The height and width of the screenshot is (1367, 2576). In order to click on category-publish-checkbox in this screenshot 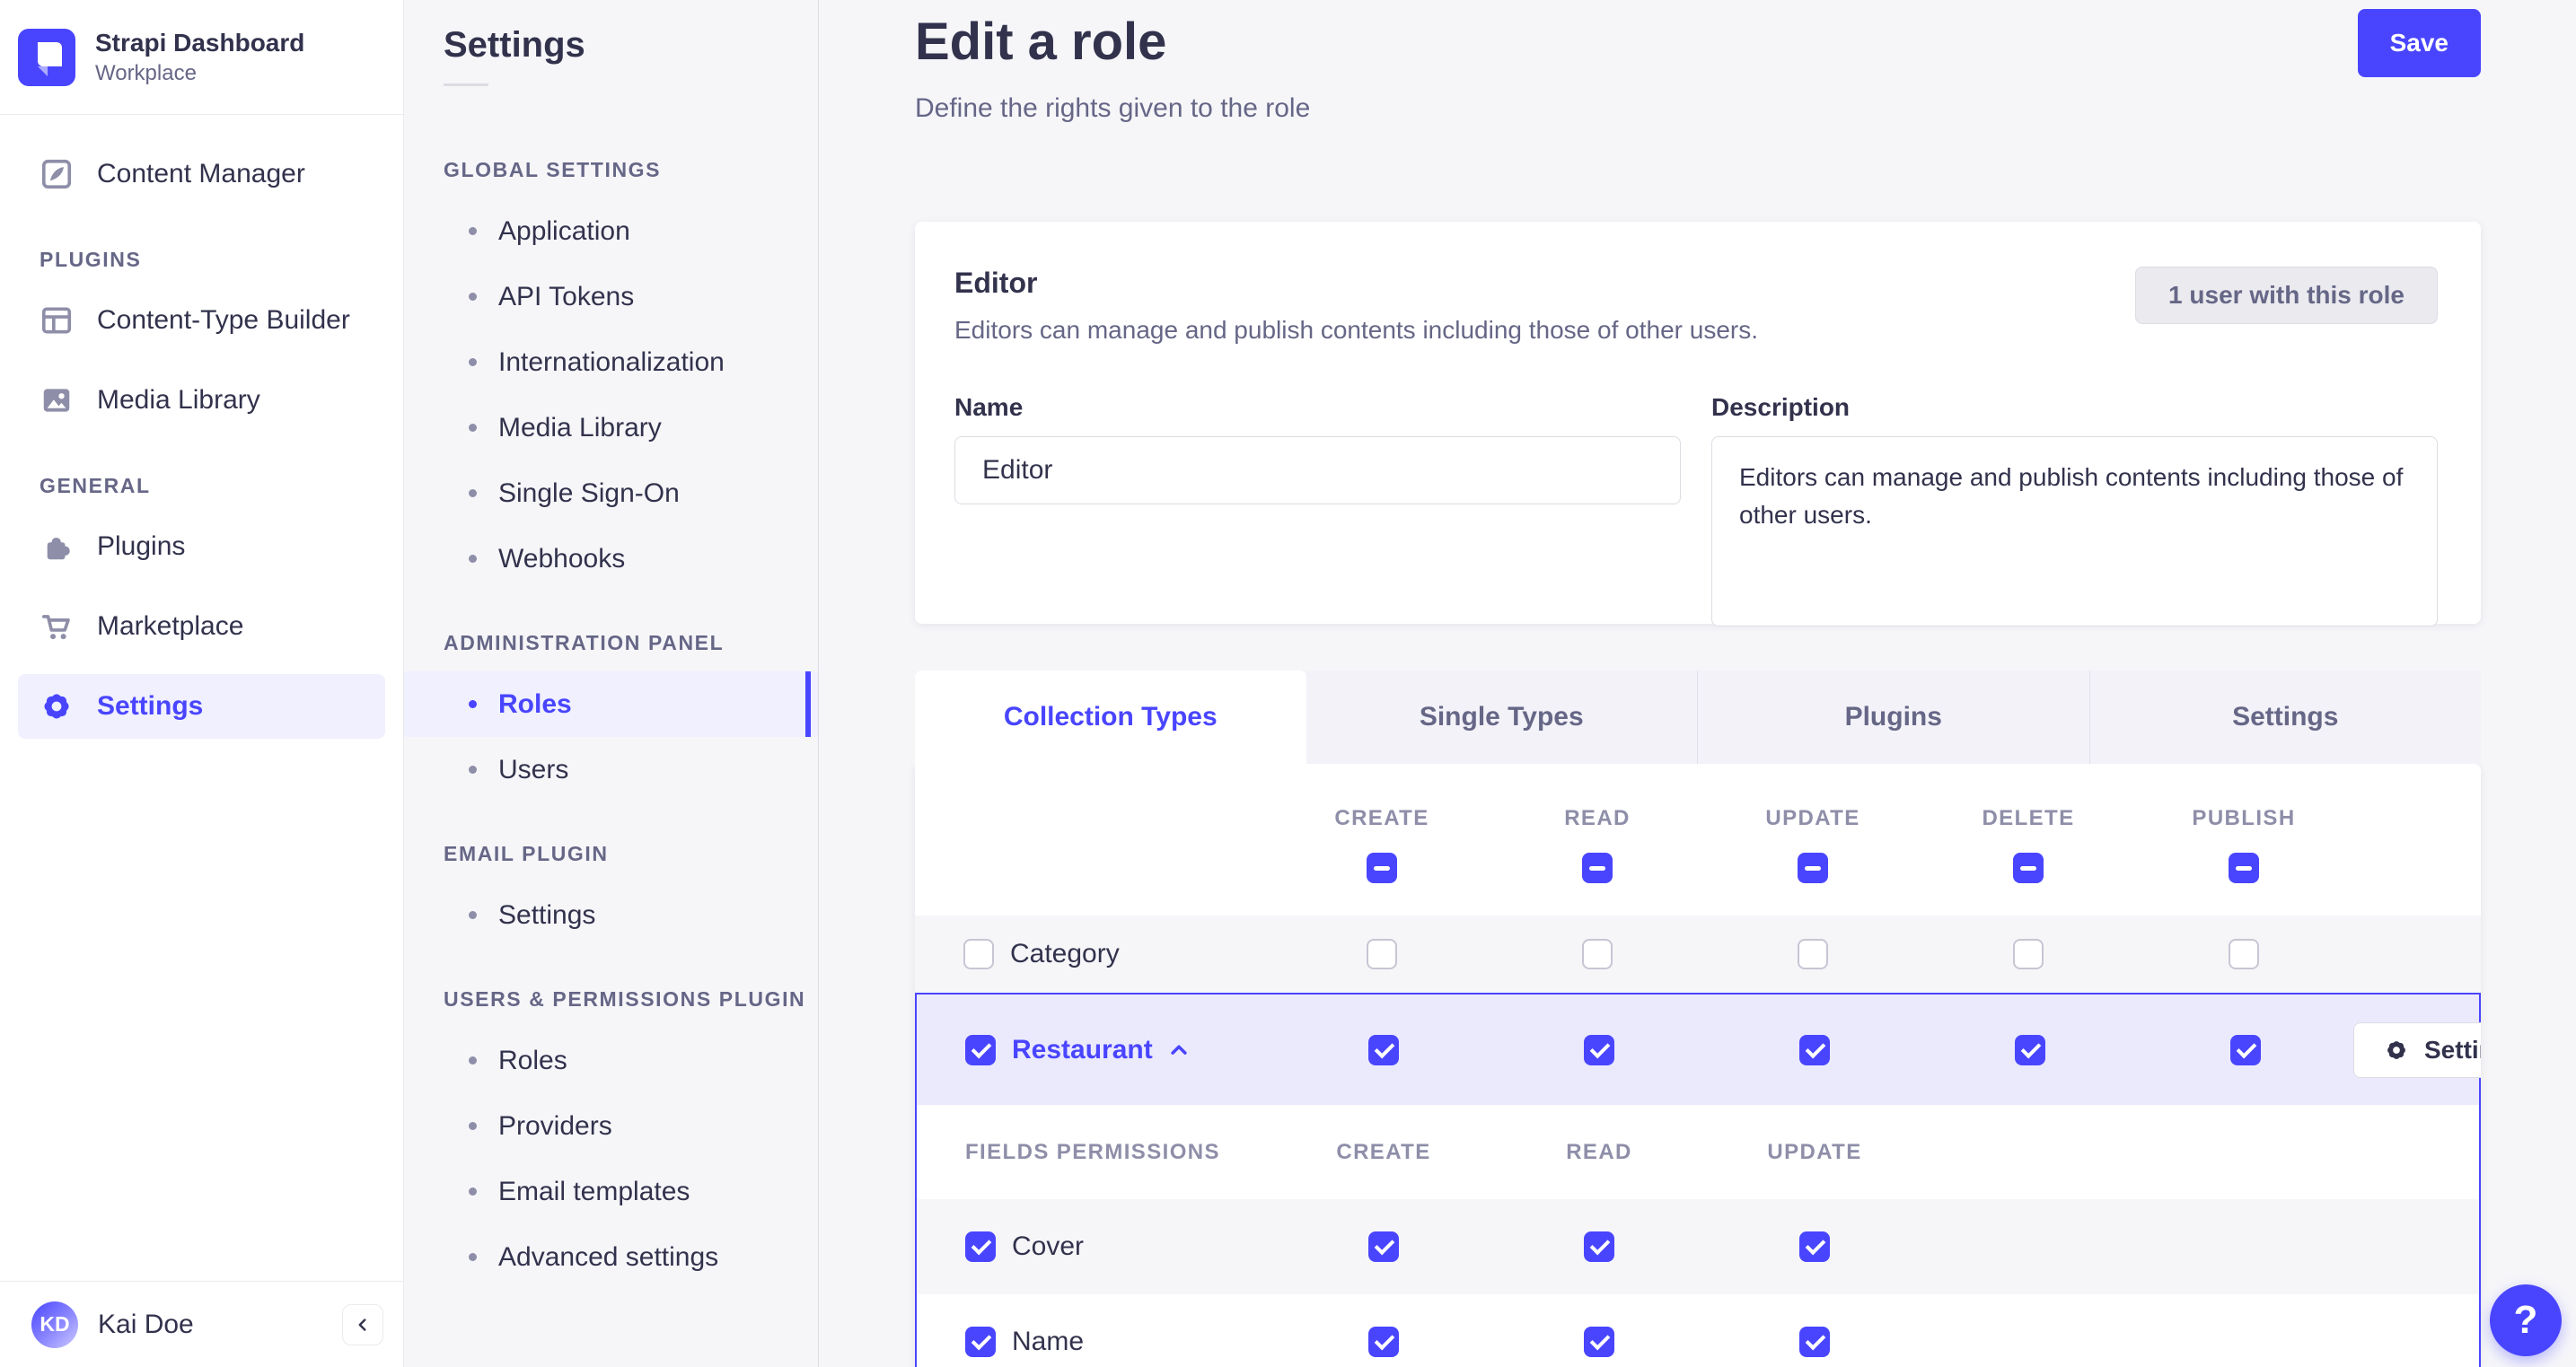, I will do `click(2244, 954)`.